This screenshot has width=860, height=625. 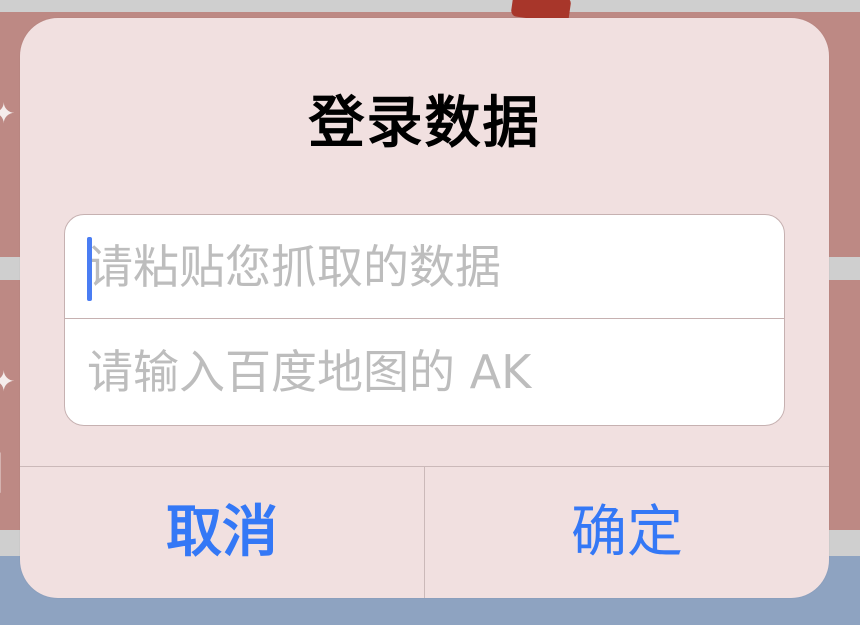 I want to click on data-field-container, so click(x=424, y=267).